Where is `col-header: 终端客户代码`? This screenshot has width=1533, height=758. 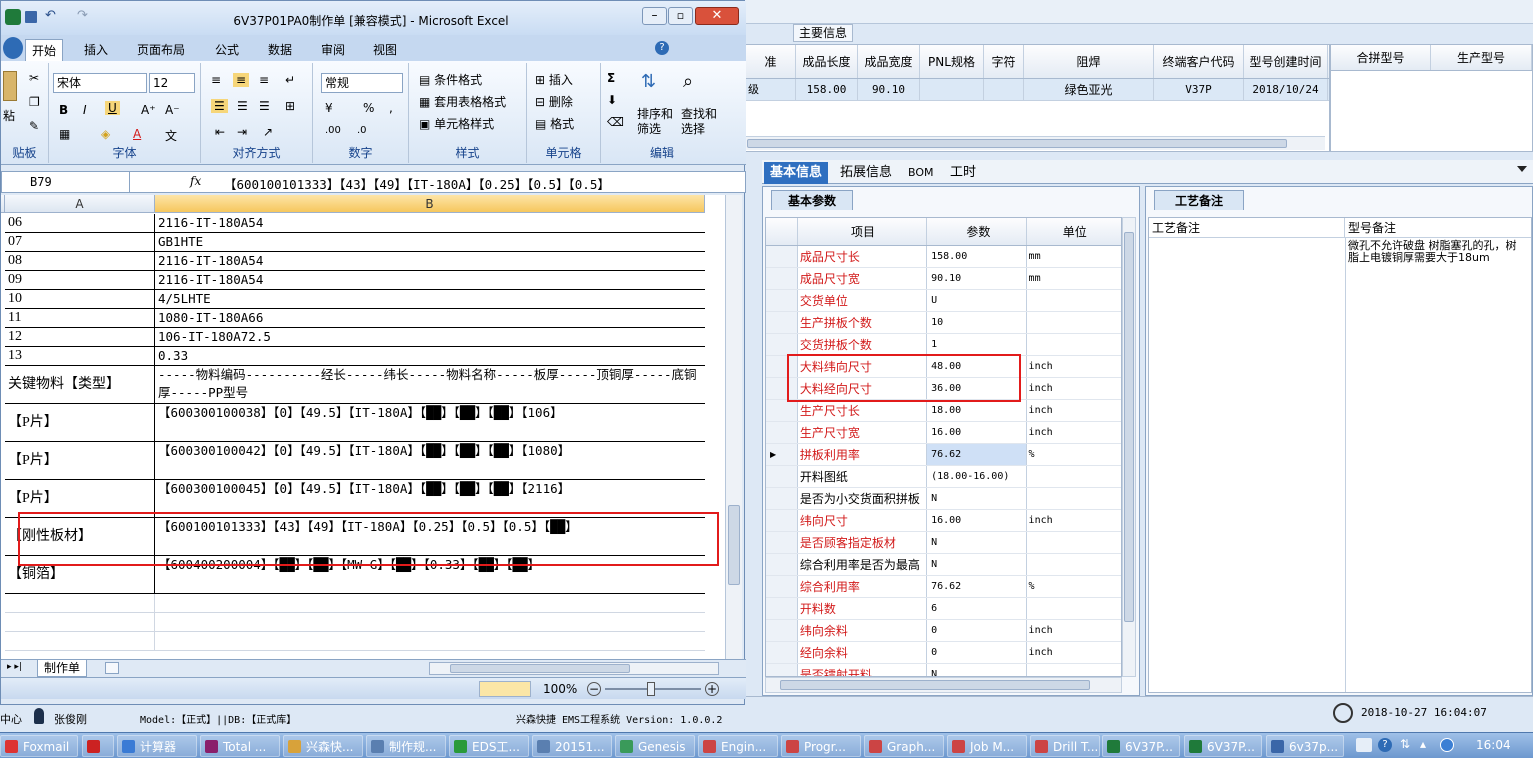
col-header: 终端客户代码 is located at coordinates (1199, 61).